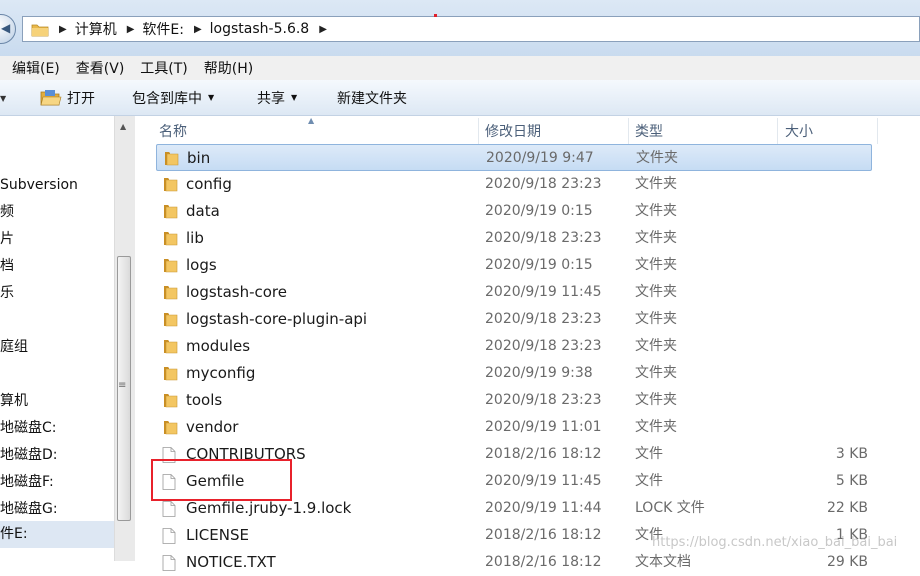 The width and height of the screenshot is (920, 576). I want to click on file-date: 2020/9/19 9:38, so click(539, 373).